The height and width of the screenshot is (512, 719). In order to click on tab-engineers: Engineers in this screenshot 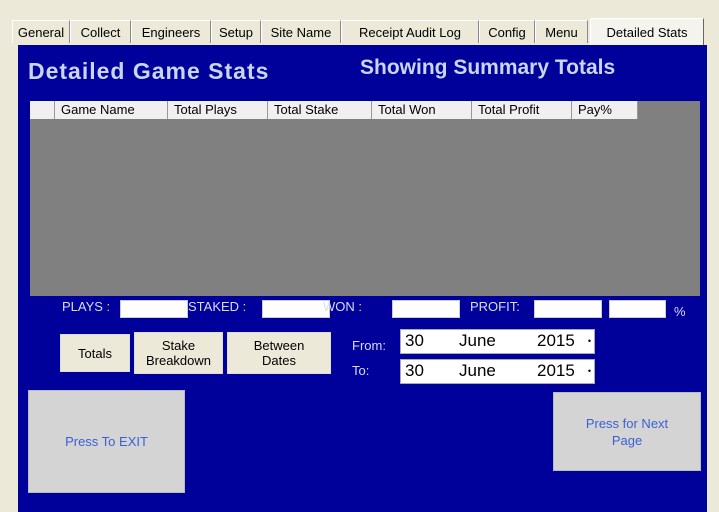, I will do `click(171, 31)`.